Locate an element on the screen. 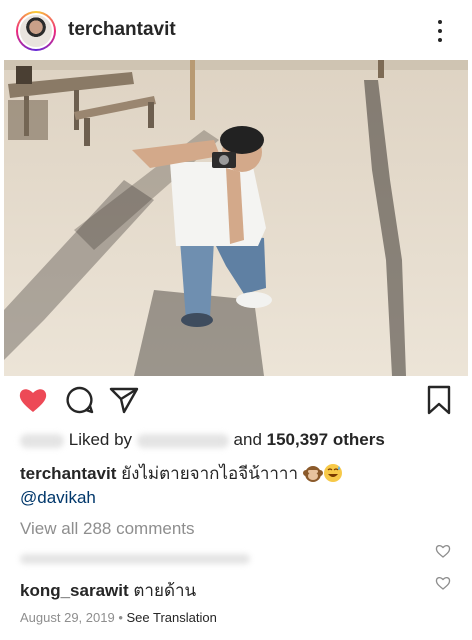 The height and width of the screenshot is (640, 472). post-header: terchantavit is located at coordinates (236, 30).